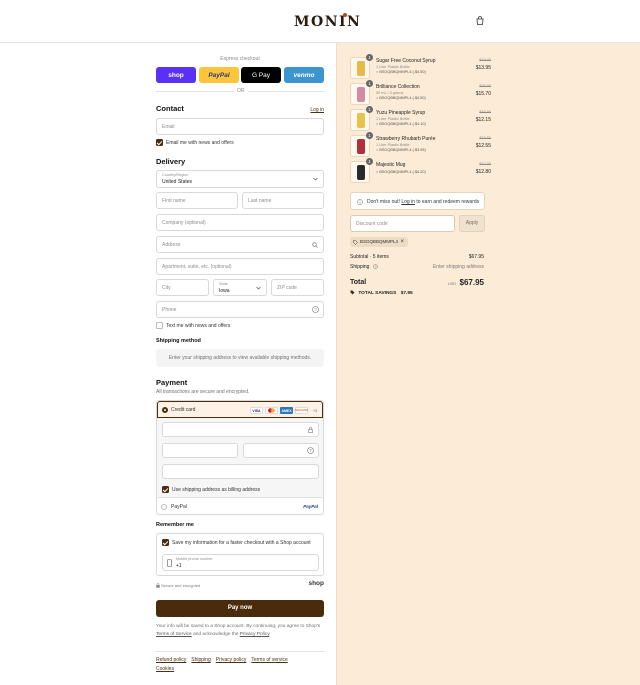  Describe the element at coordinates (240, 222) in the screenshot. I see `company-field: Company (optional)` at that location.